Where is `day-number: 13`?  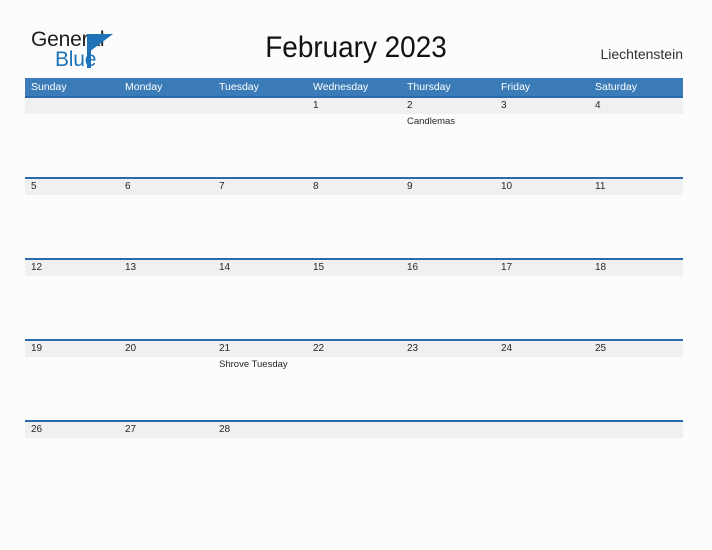
day-number: 13 is located at coordinates (131, 267).